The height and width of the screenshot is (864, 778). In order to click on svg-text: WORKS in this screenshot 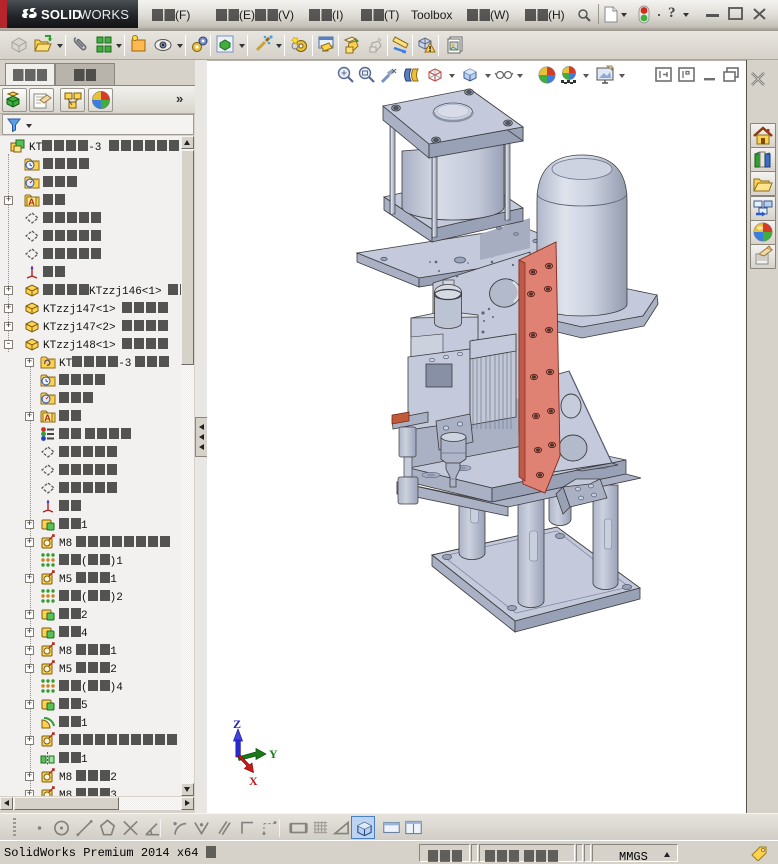, I will do `click(104, 14)`.